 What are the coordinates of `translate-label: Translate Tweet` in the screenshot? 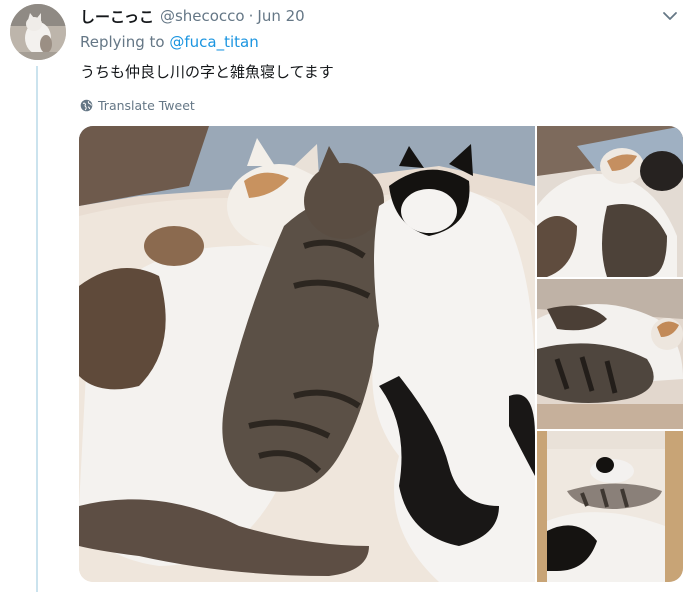 It's located at (146, 105).